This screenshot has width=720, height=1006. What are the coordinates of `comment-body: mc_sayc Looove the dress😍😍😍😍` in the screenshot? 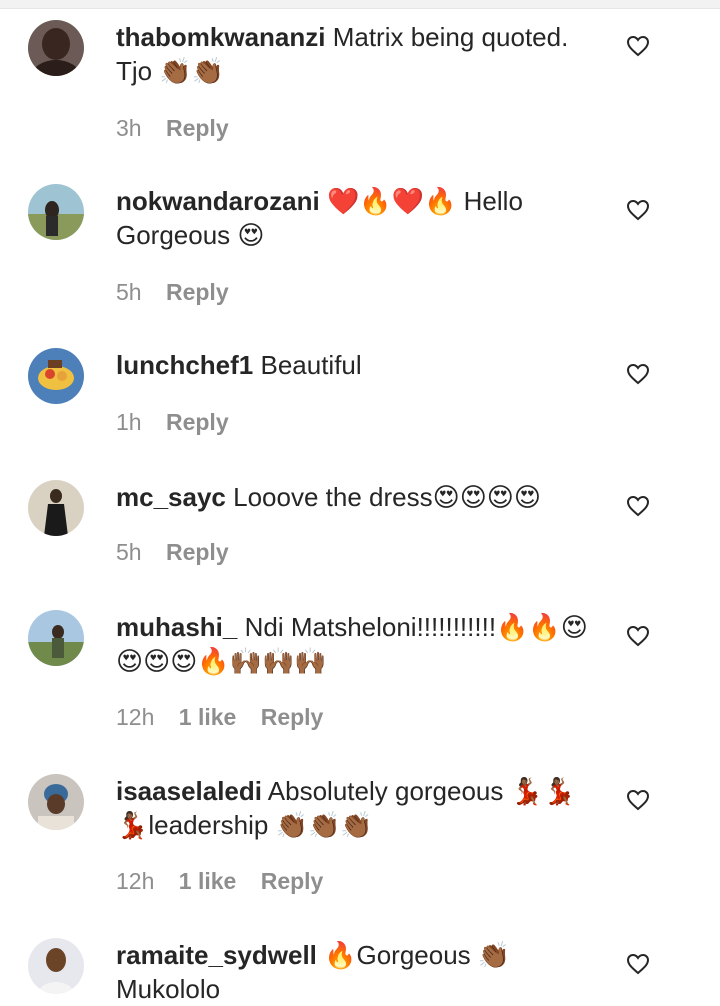 It's located at (359, 497).